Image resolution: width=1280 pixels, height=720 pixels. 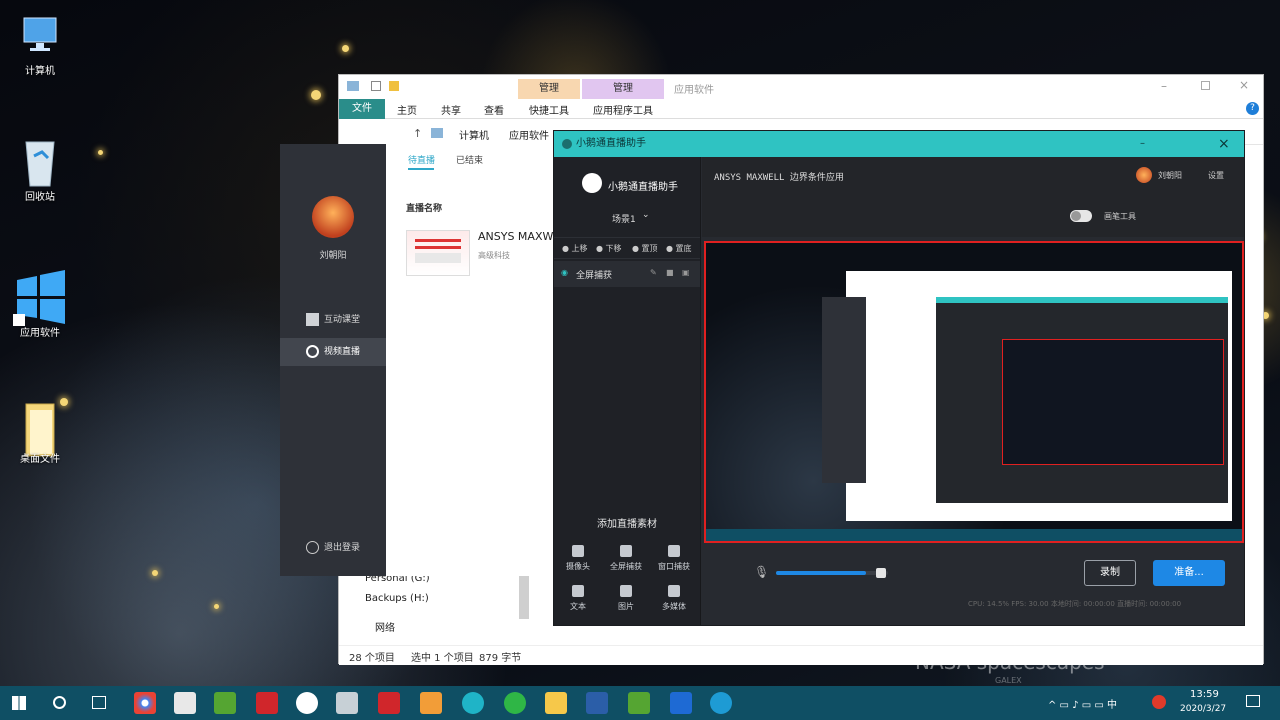 What do you see at coordinates (670, 272) in the screenshot?
I see `delete-icon: ■` at bounding box center [670, 272].